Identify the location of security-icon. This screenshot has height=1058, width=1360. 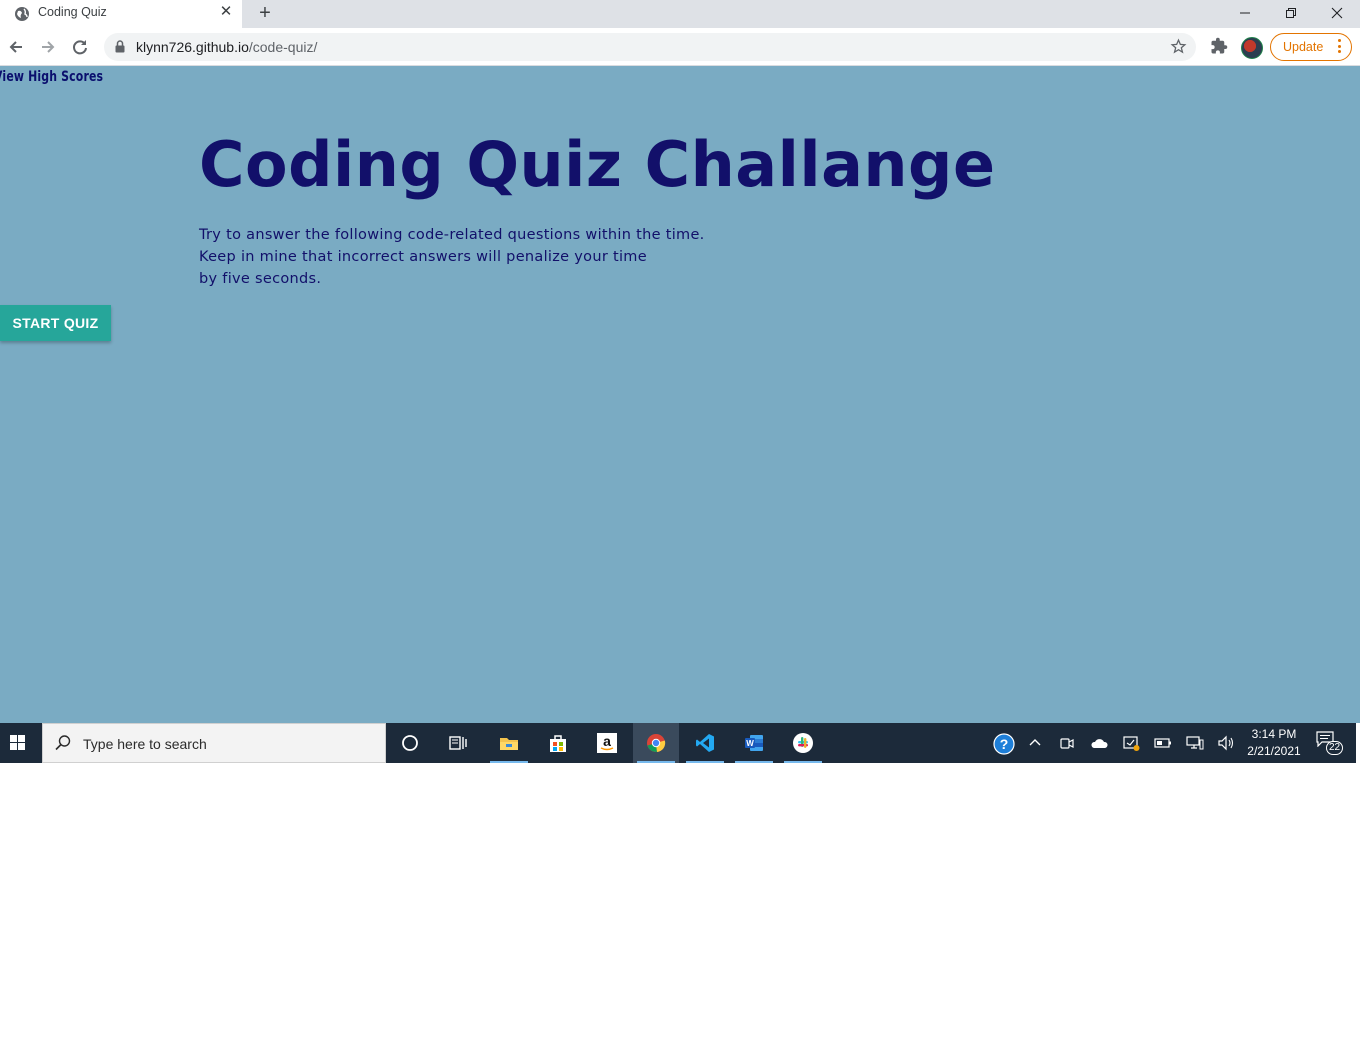
(1131, 743).